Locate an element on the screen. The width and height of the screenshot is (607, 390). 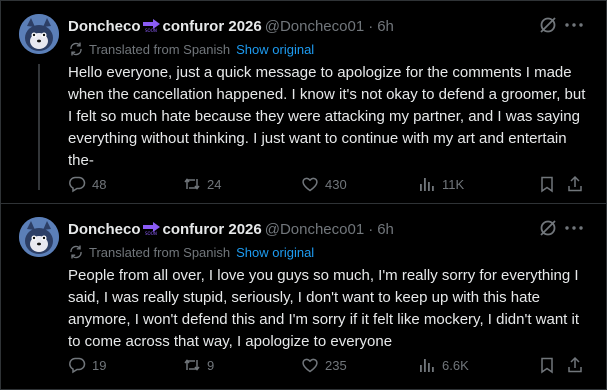
repost-count: 9 is located at coordinates (211, 365).